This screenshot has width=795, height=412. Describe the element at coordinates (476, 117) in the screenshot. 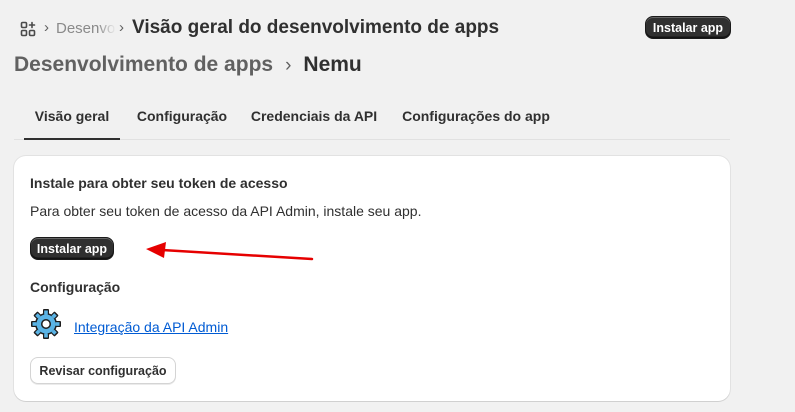

I see `tab-app-settings: Configurações do app` at that location.